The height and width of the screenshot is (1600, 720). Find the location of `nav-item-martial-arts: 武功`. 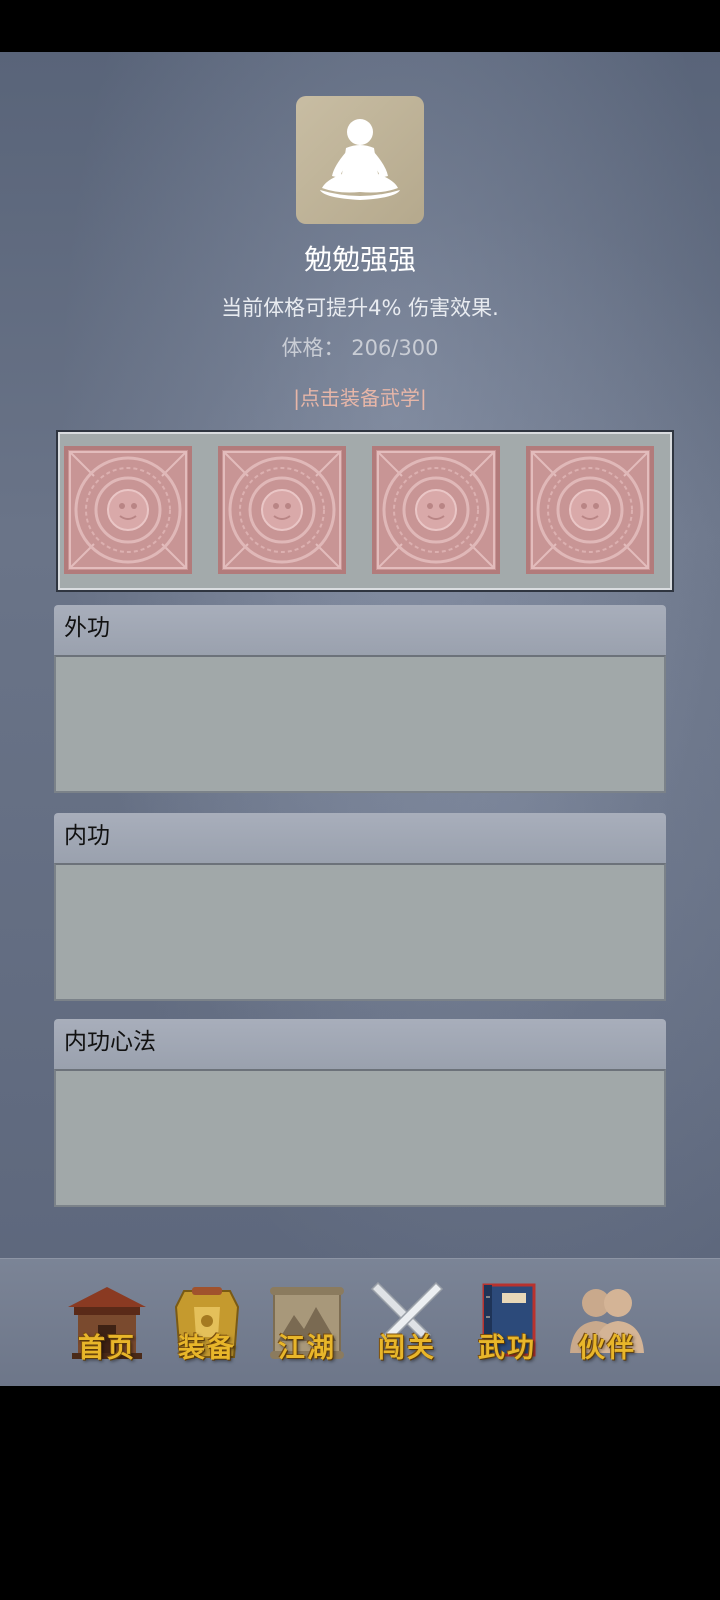

nav-item-martial-arts: 武功 is located at coordinates (507, 1325).